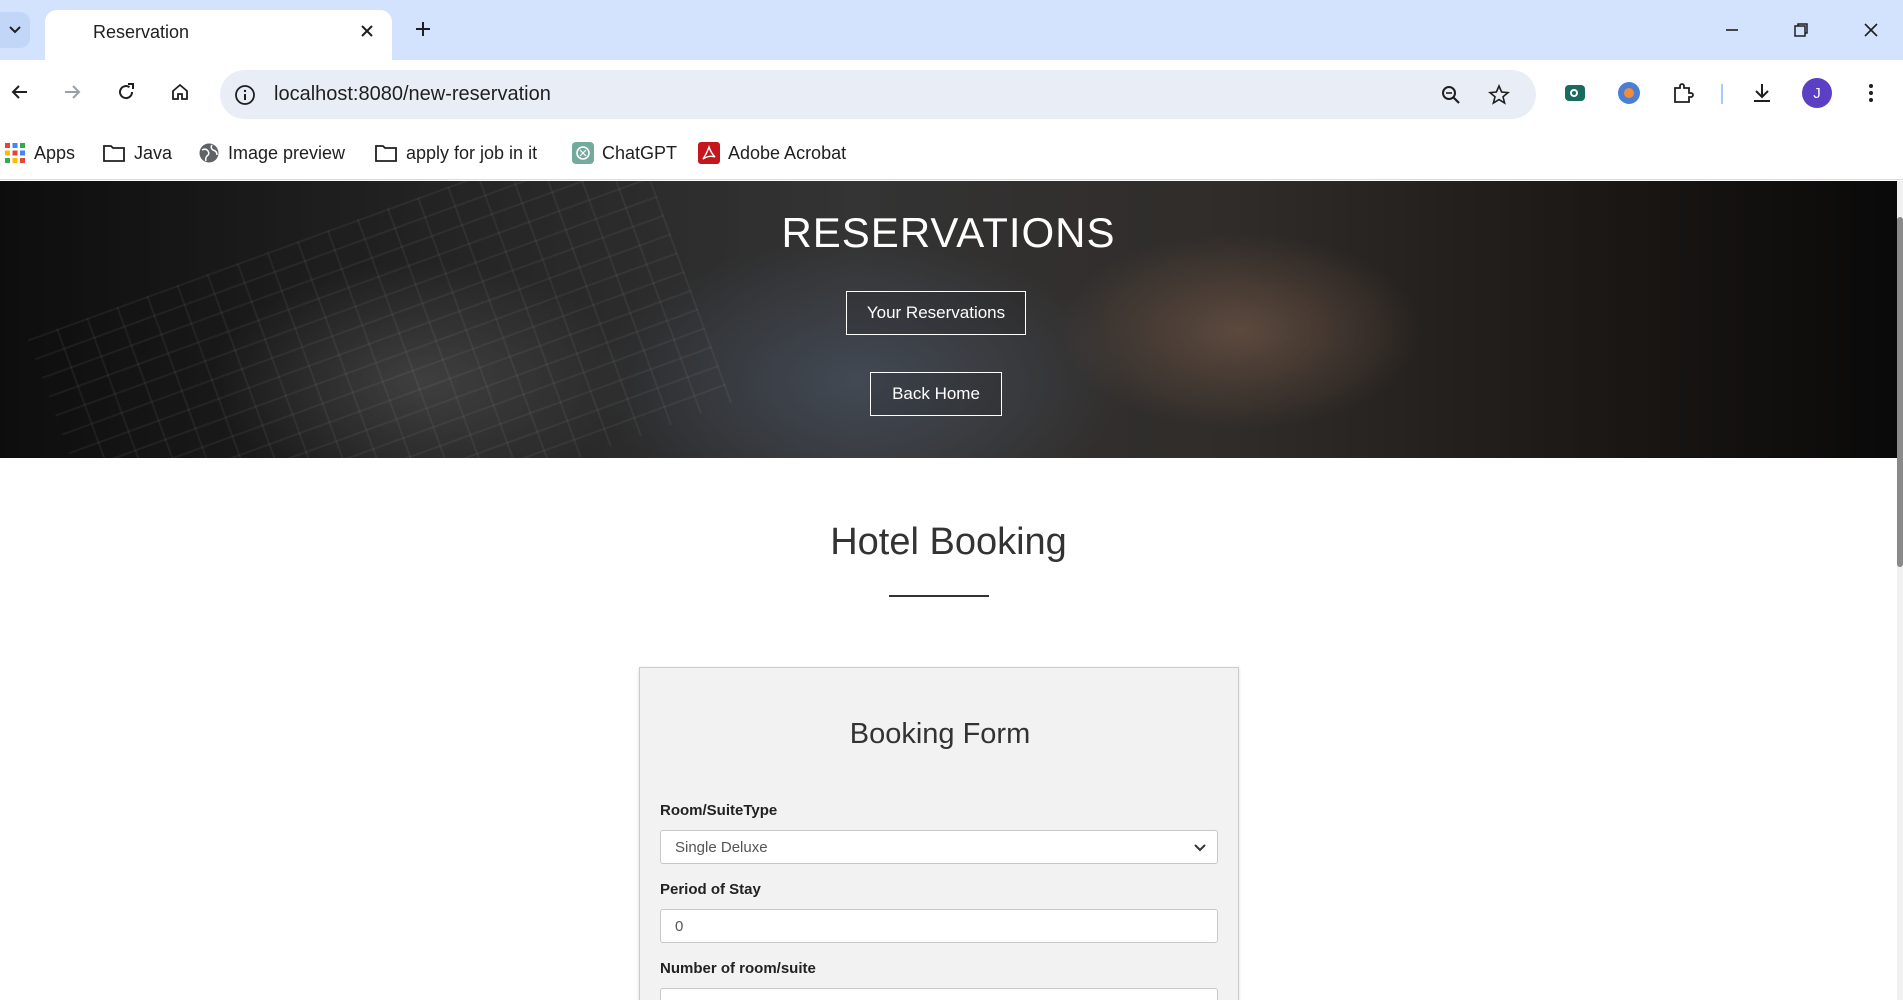  I want to click on bookmark-label: Apps, so click(55, 152).